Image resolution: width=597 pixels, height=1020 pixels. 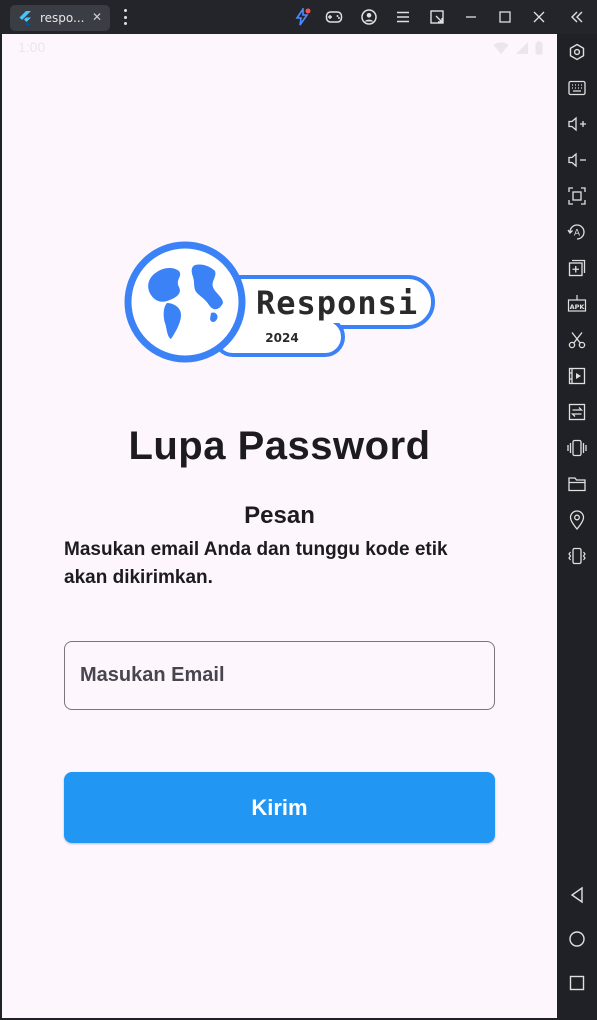 I want to click on emulator-sidebar: A APK, so click(x=577, y=527).